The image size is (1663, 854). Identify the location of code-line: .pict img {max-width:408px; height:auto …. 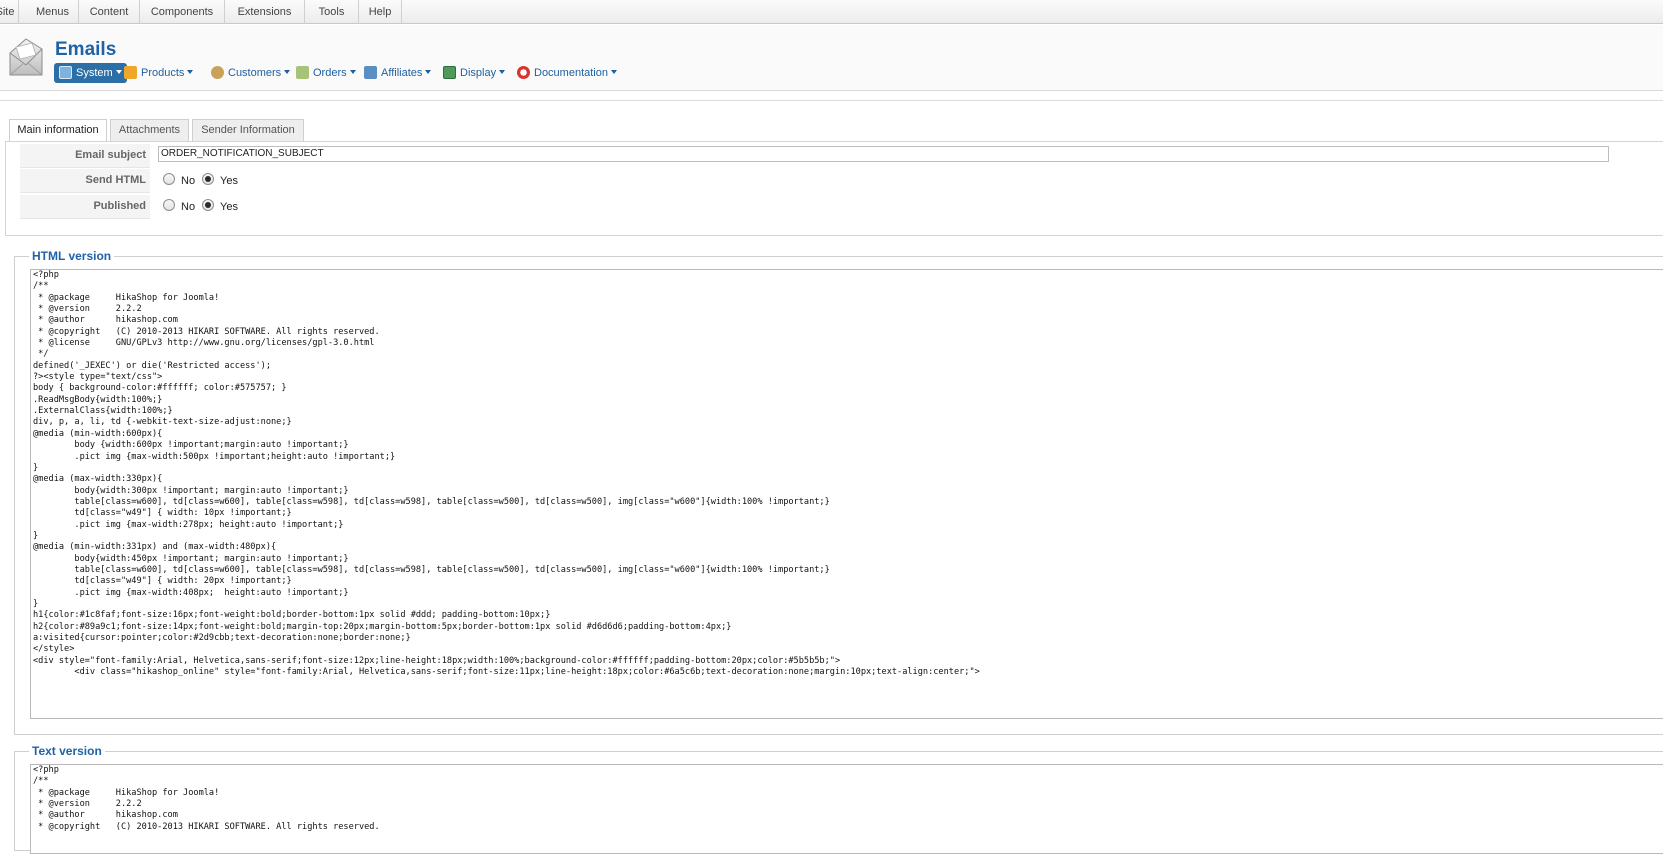
(191, 592).